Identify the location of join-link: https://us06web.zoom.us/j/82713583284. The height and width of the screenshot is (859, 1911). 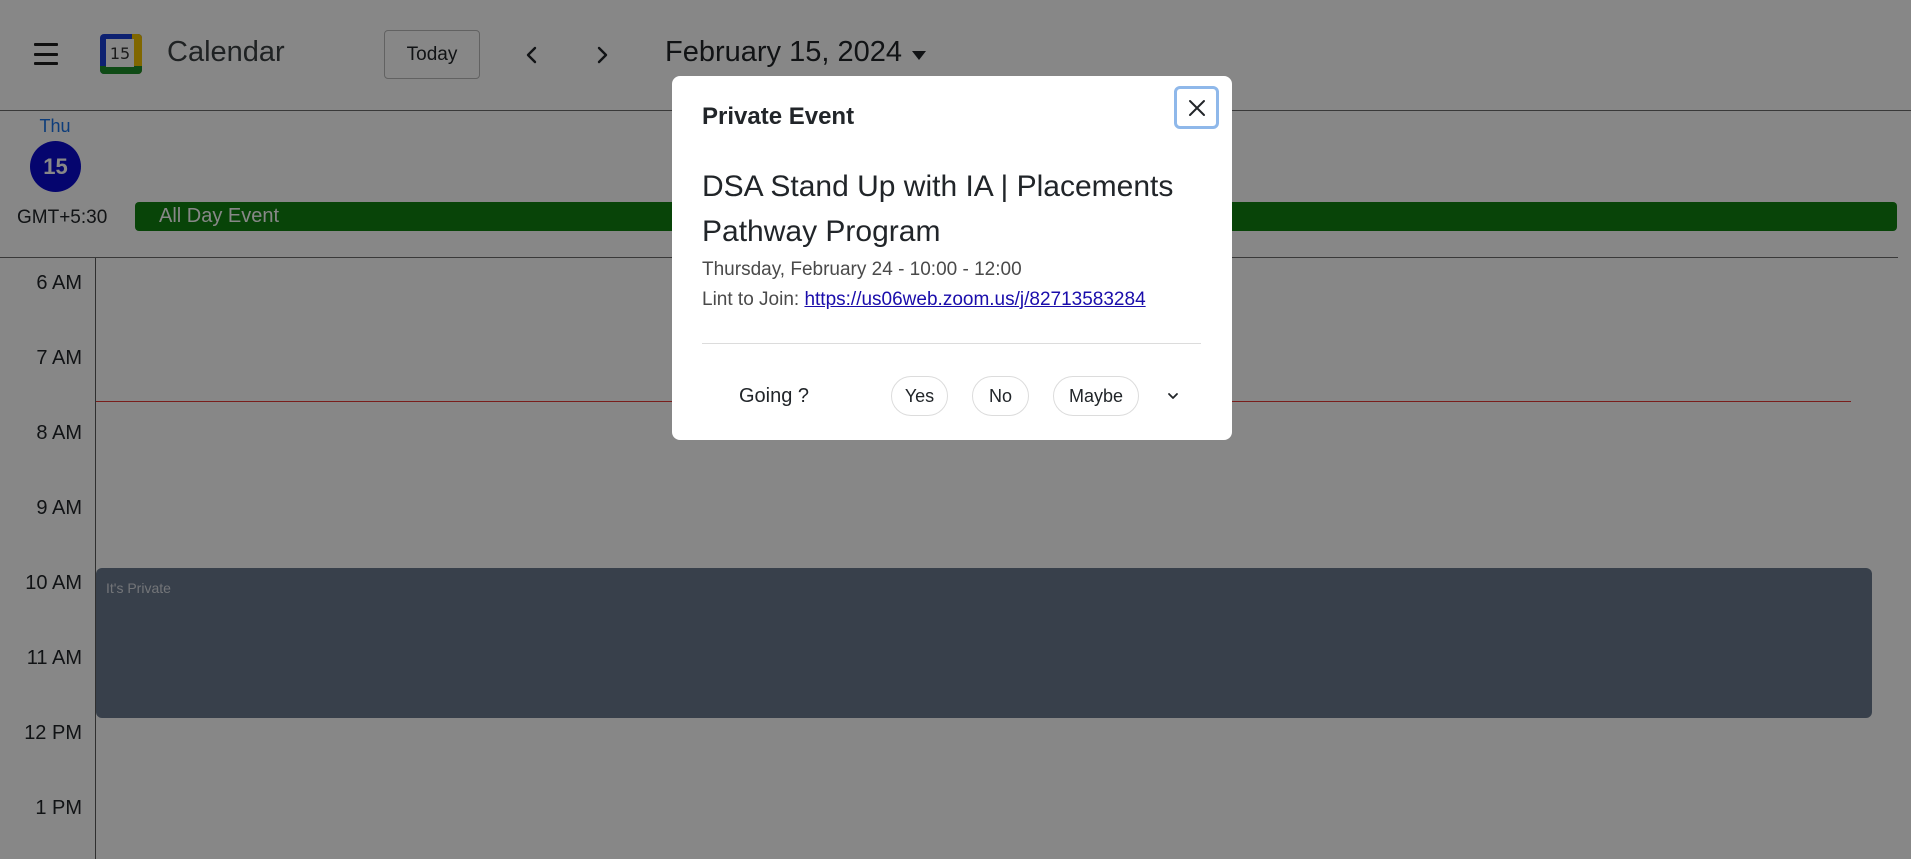
(974, 299).